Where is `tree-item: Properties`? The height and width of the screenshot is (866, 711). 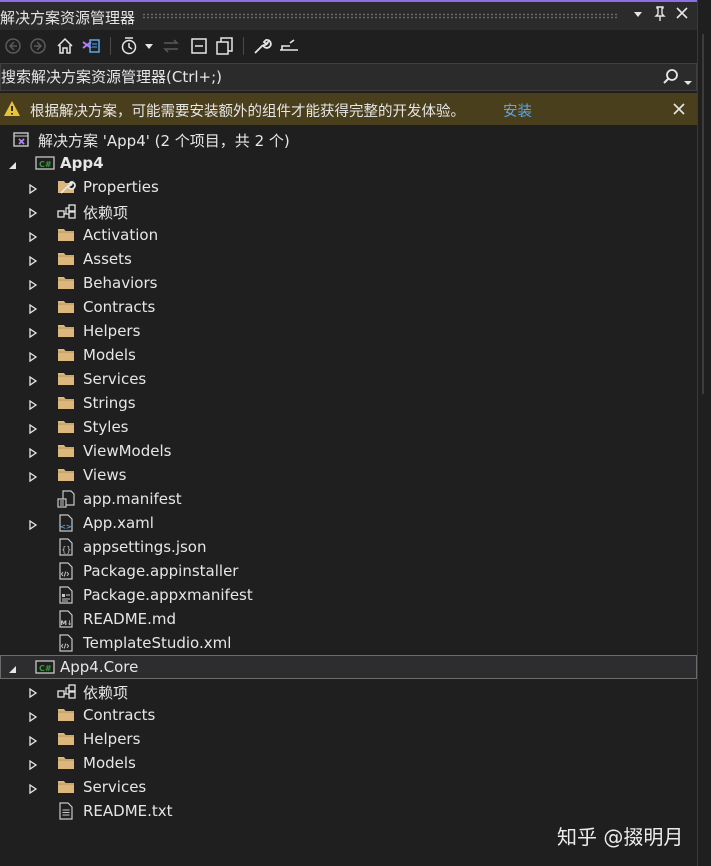
tree-item: Properties is located at coordinates (348, 187).